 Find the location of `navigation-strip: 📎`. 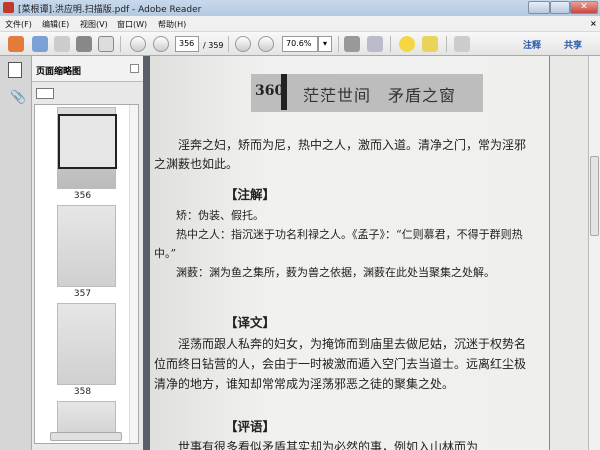

navigation-strip: 📎 is located at coordinates (16, 253).